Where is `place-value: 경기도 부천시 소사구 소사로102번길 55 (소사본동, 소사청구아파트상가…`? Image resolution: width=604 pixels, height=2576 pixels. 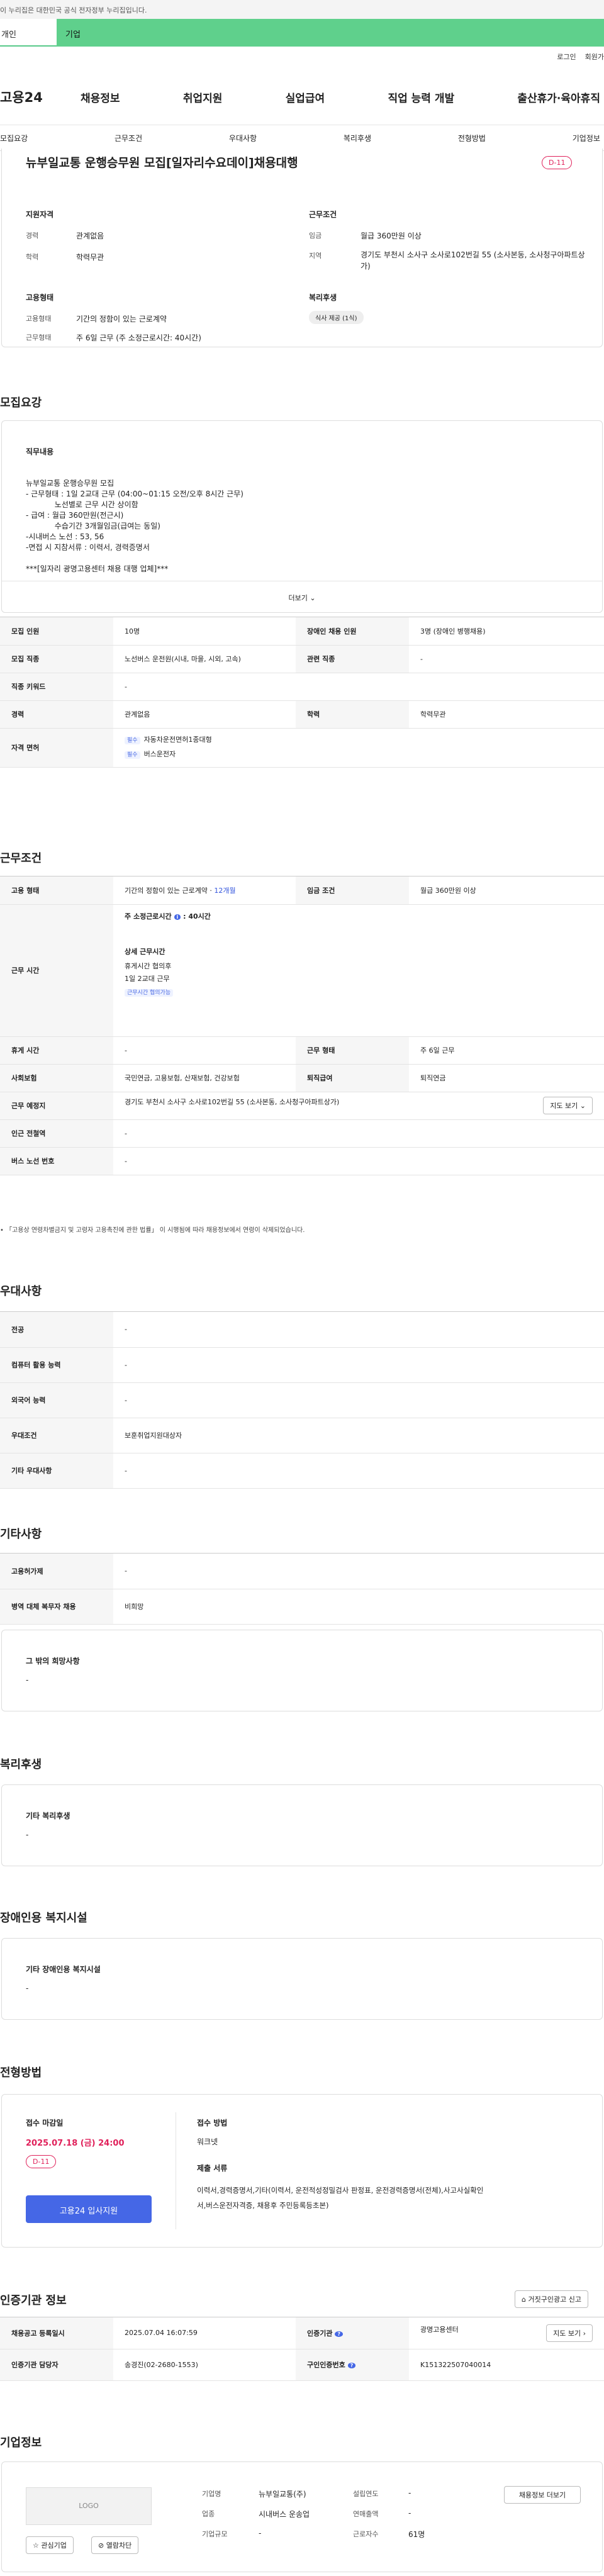
place-value: 경기도 부천시 소사구 소사로102번길 55 (소사본동, 소사청구아파트상가… is located at coordinates (232, 1102).